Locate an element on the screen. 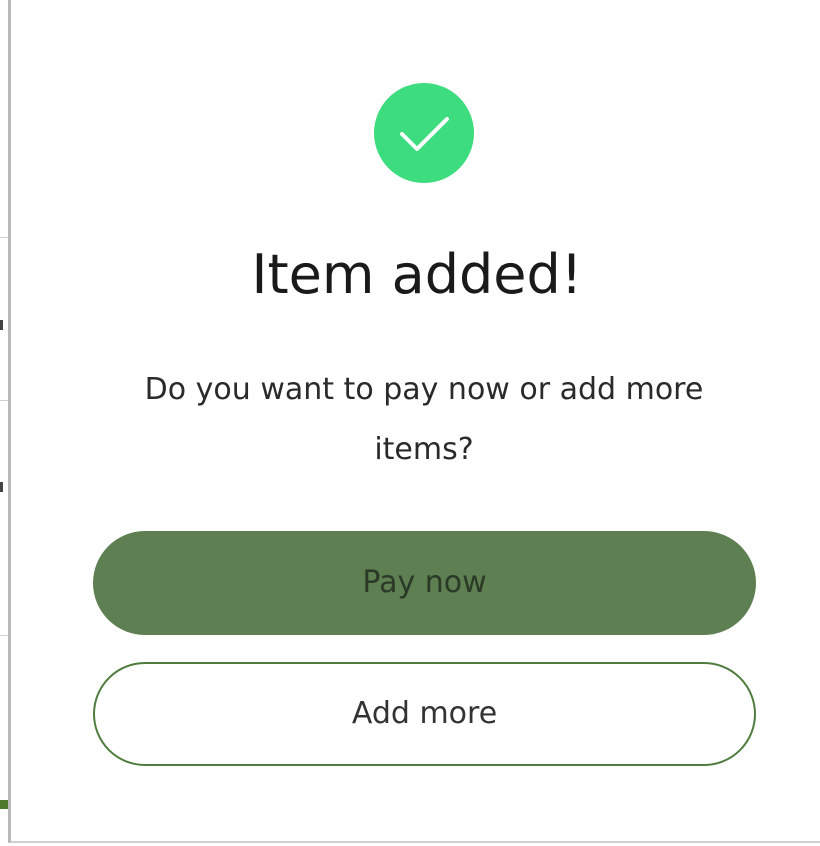 The height and width of the screenshot is (846, 820). pay-now-button: Pay now is located at coordinates (424, 583).